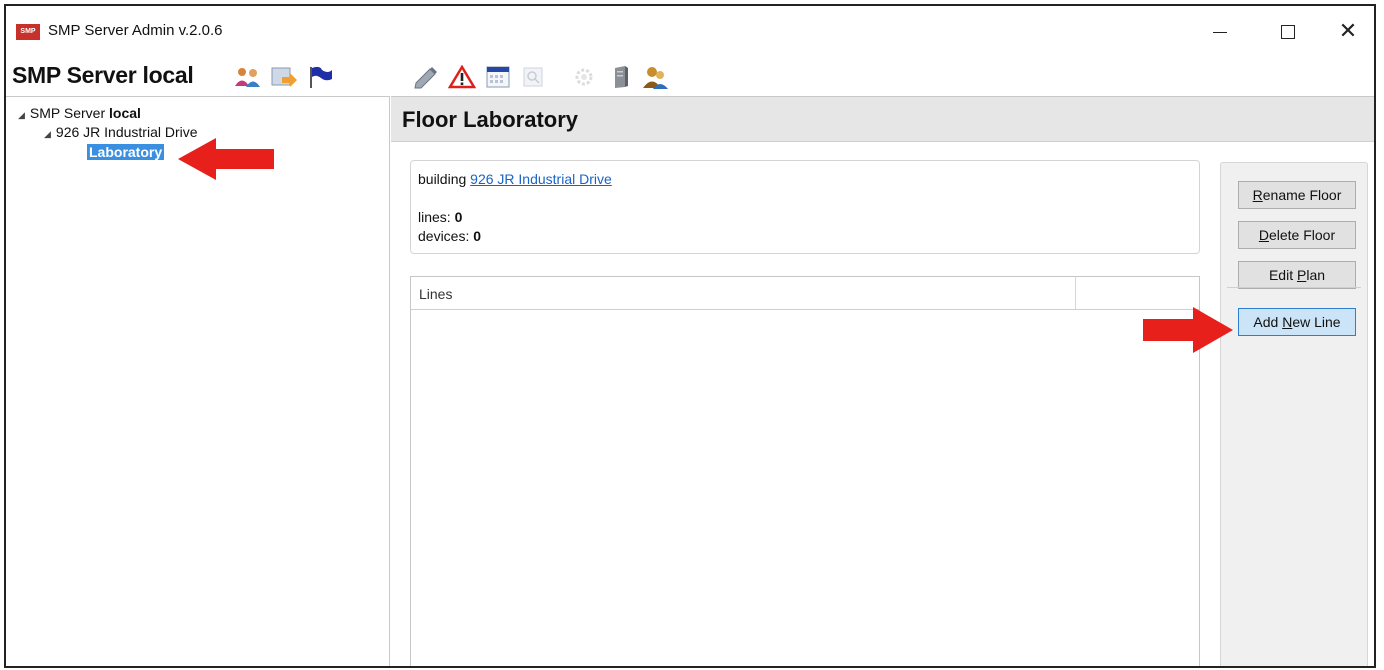 Image resolution: width=1384 pixels, height=670 pixels. Describe the element at coordinates (458, 217) in the screenshot. I see `lines-count: 0` at that location.